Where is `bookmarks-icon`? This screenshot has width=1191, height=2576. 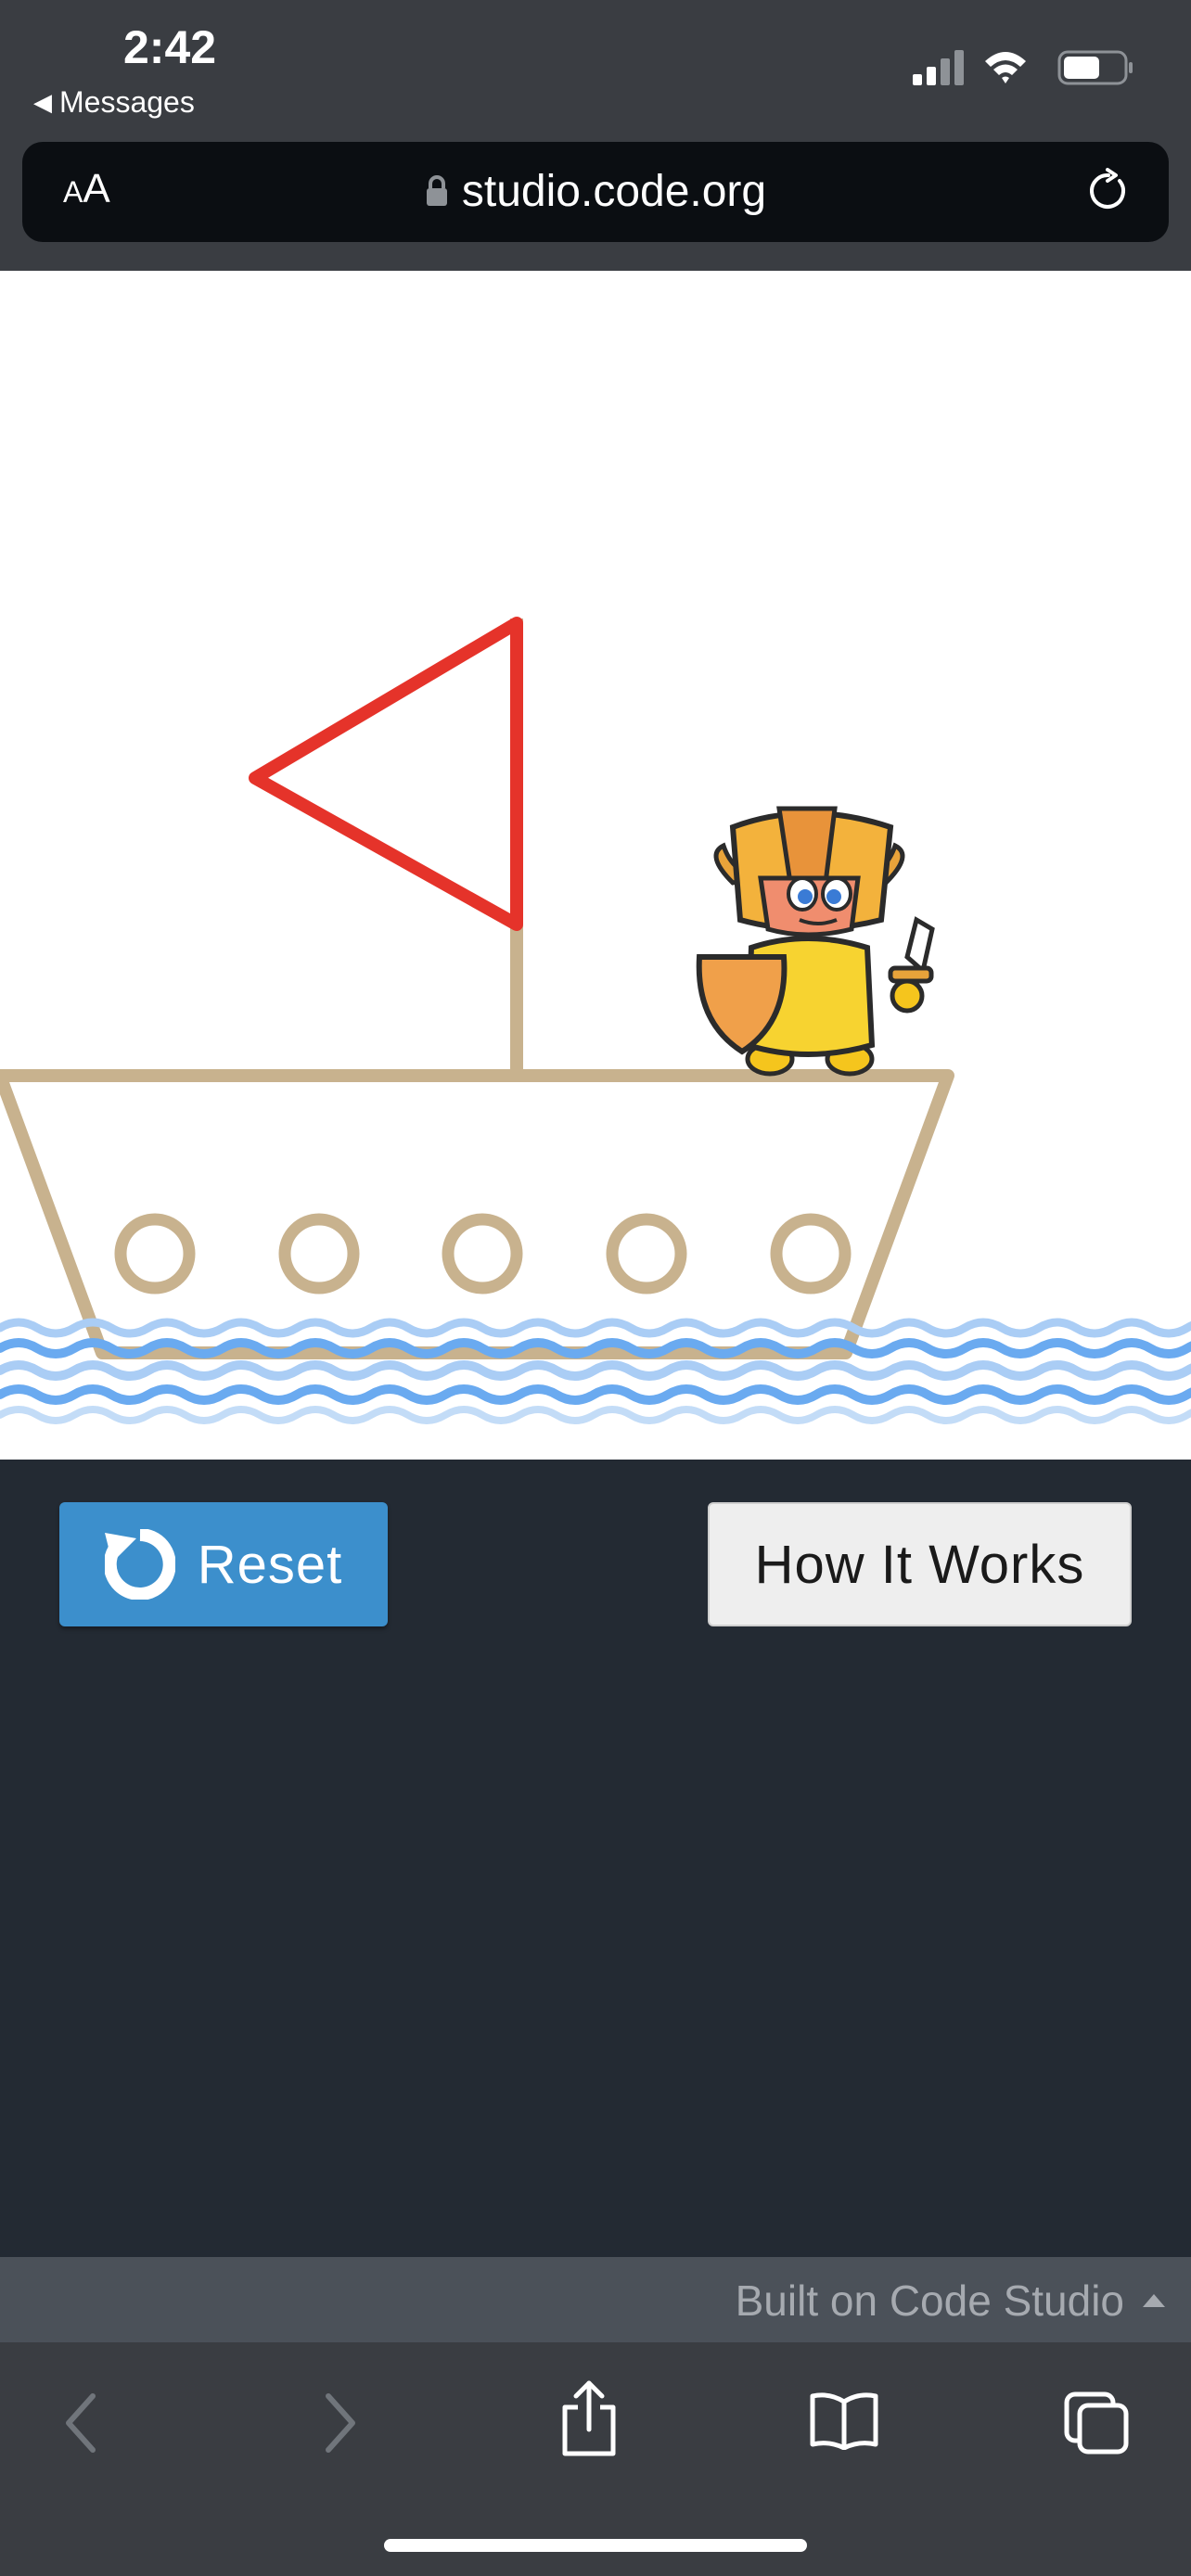
bookmarks-icon is located at coordinates (844, 2420).